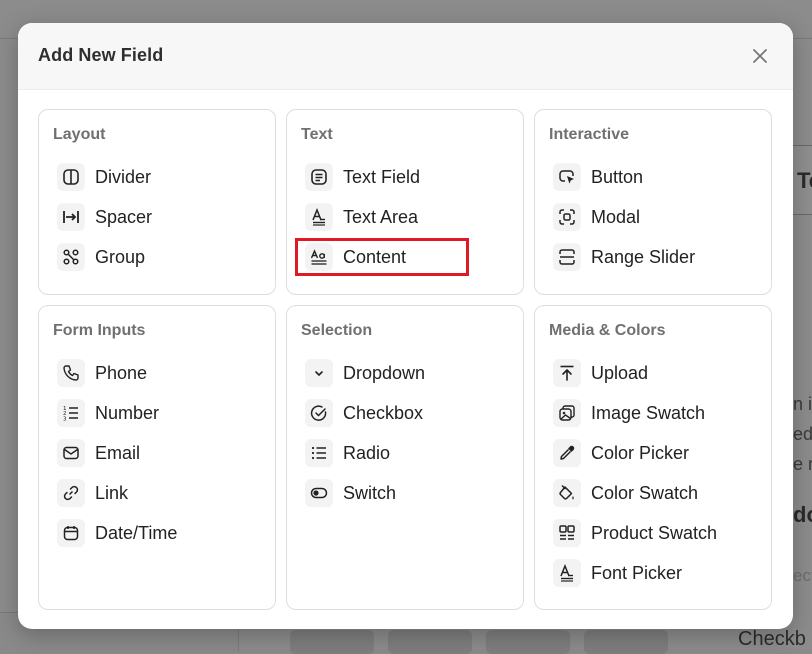 The image size is (812, 654). I want to click on content-icon, so click(319, 257).